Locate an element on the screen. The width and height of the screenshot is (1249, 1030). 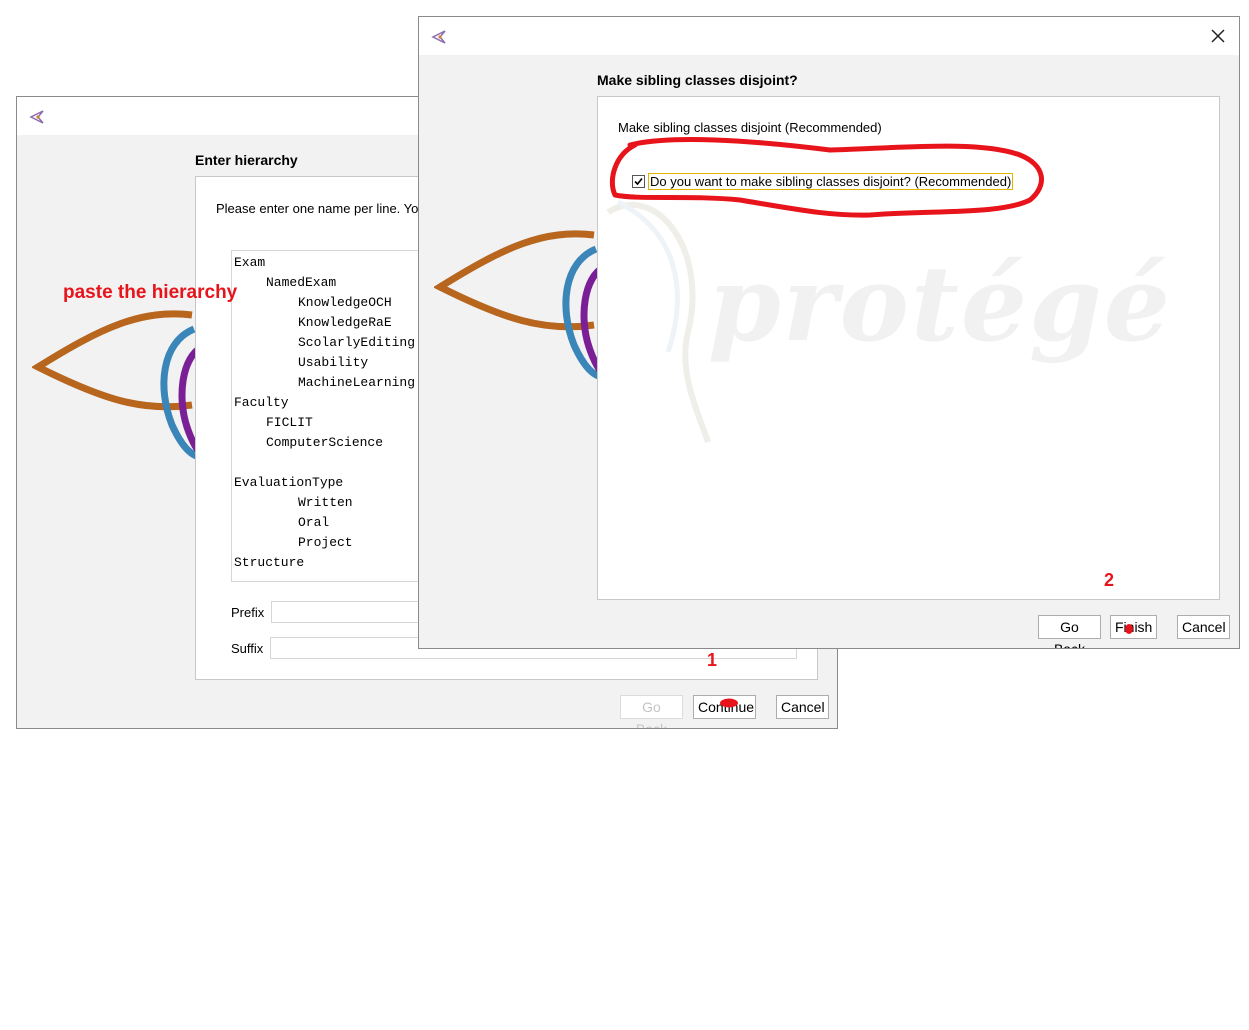
prefix-label: Prefix is located at coordinates (248, 612).